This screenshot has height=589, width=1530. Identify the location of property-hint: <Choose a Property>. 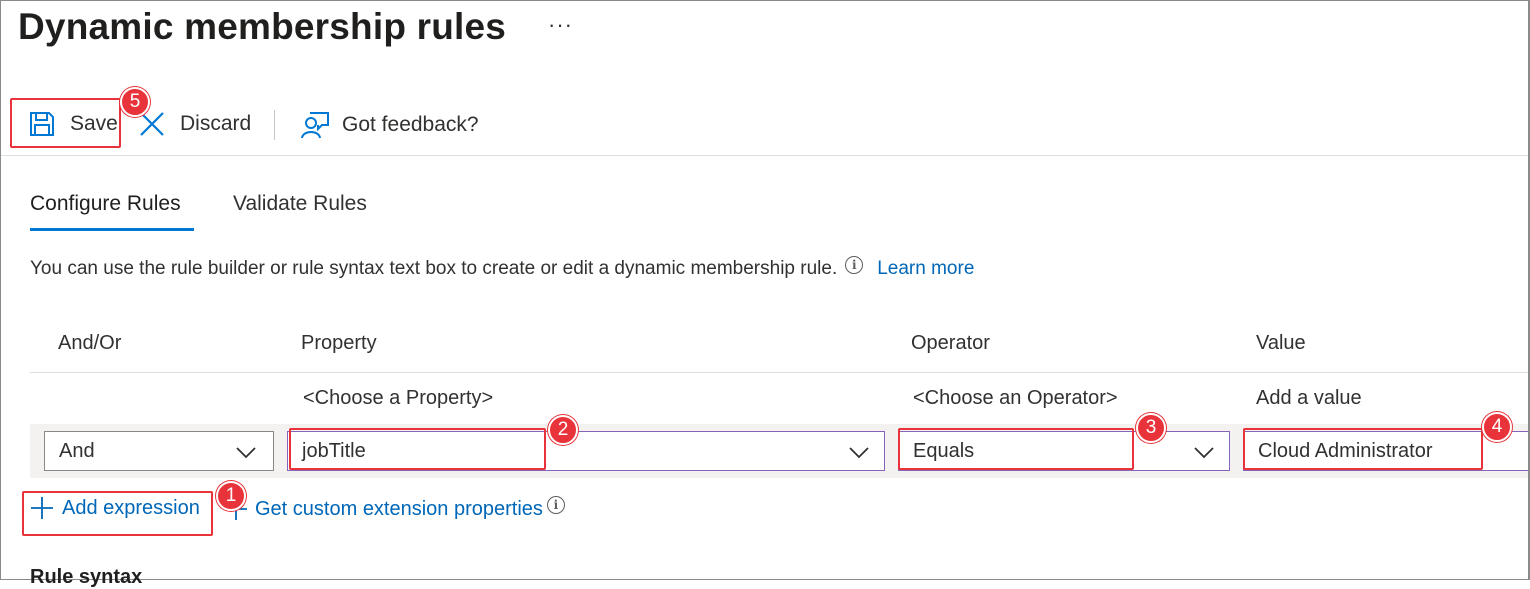
(398, 398).